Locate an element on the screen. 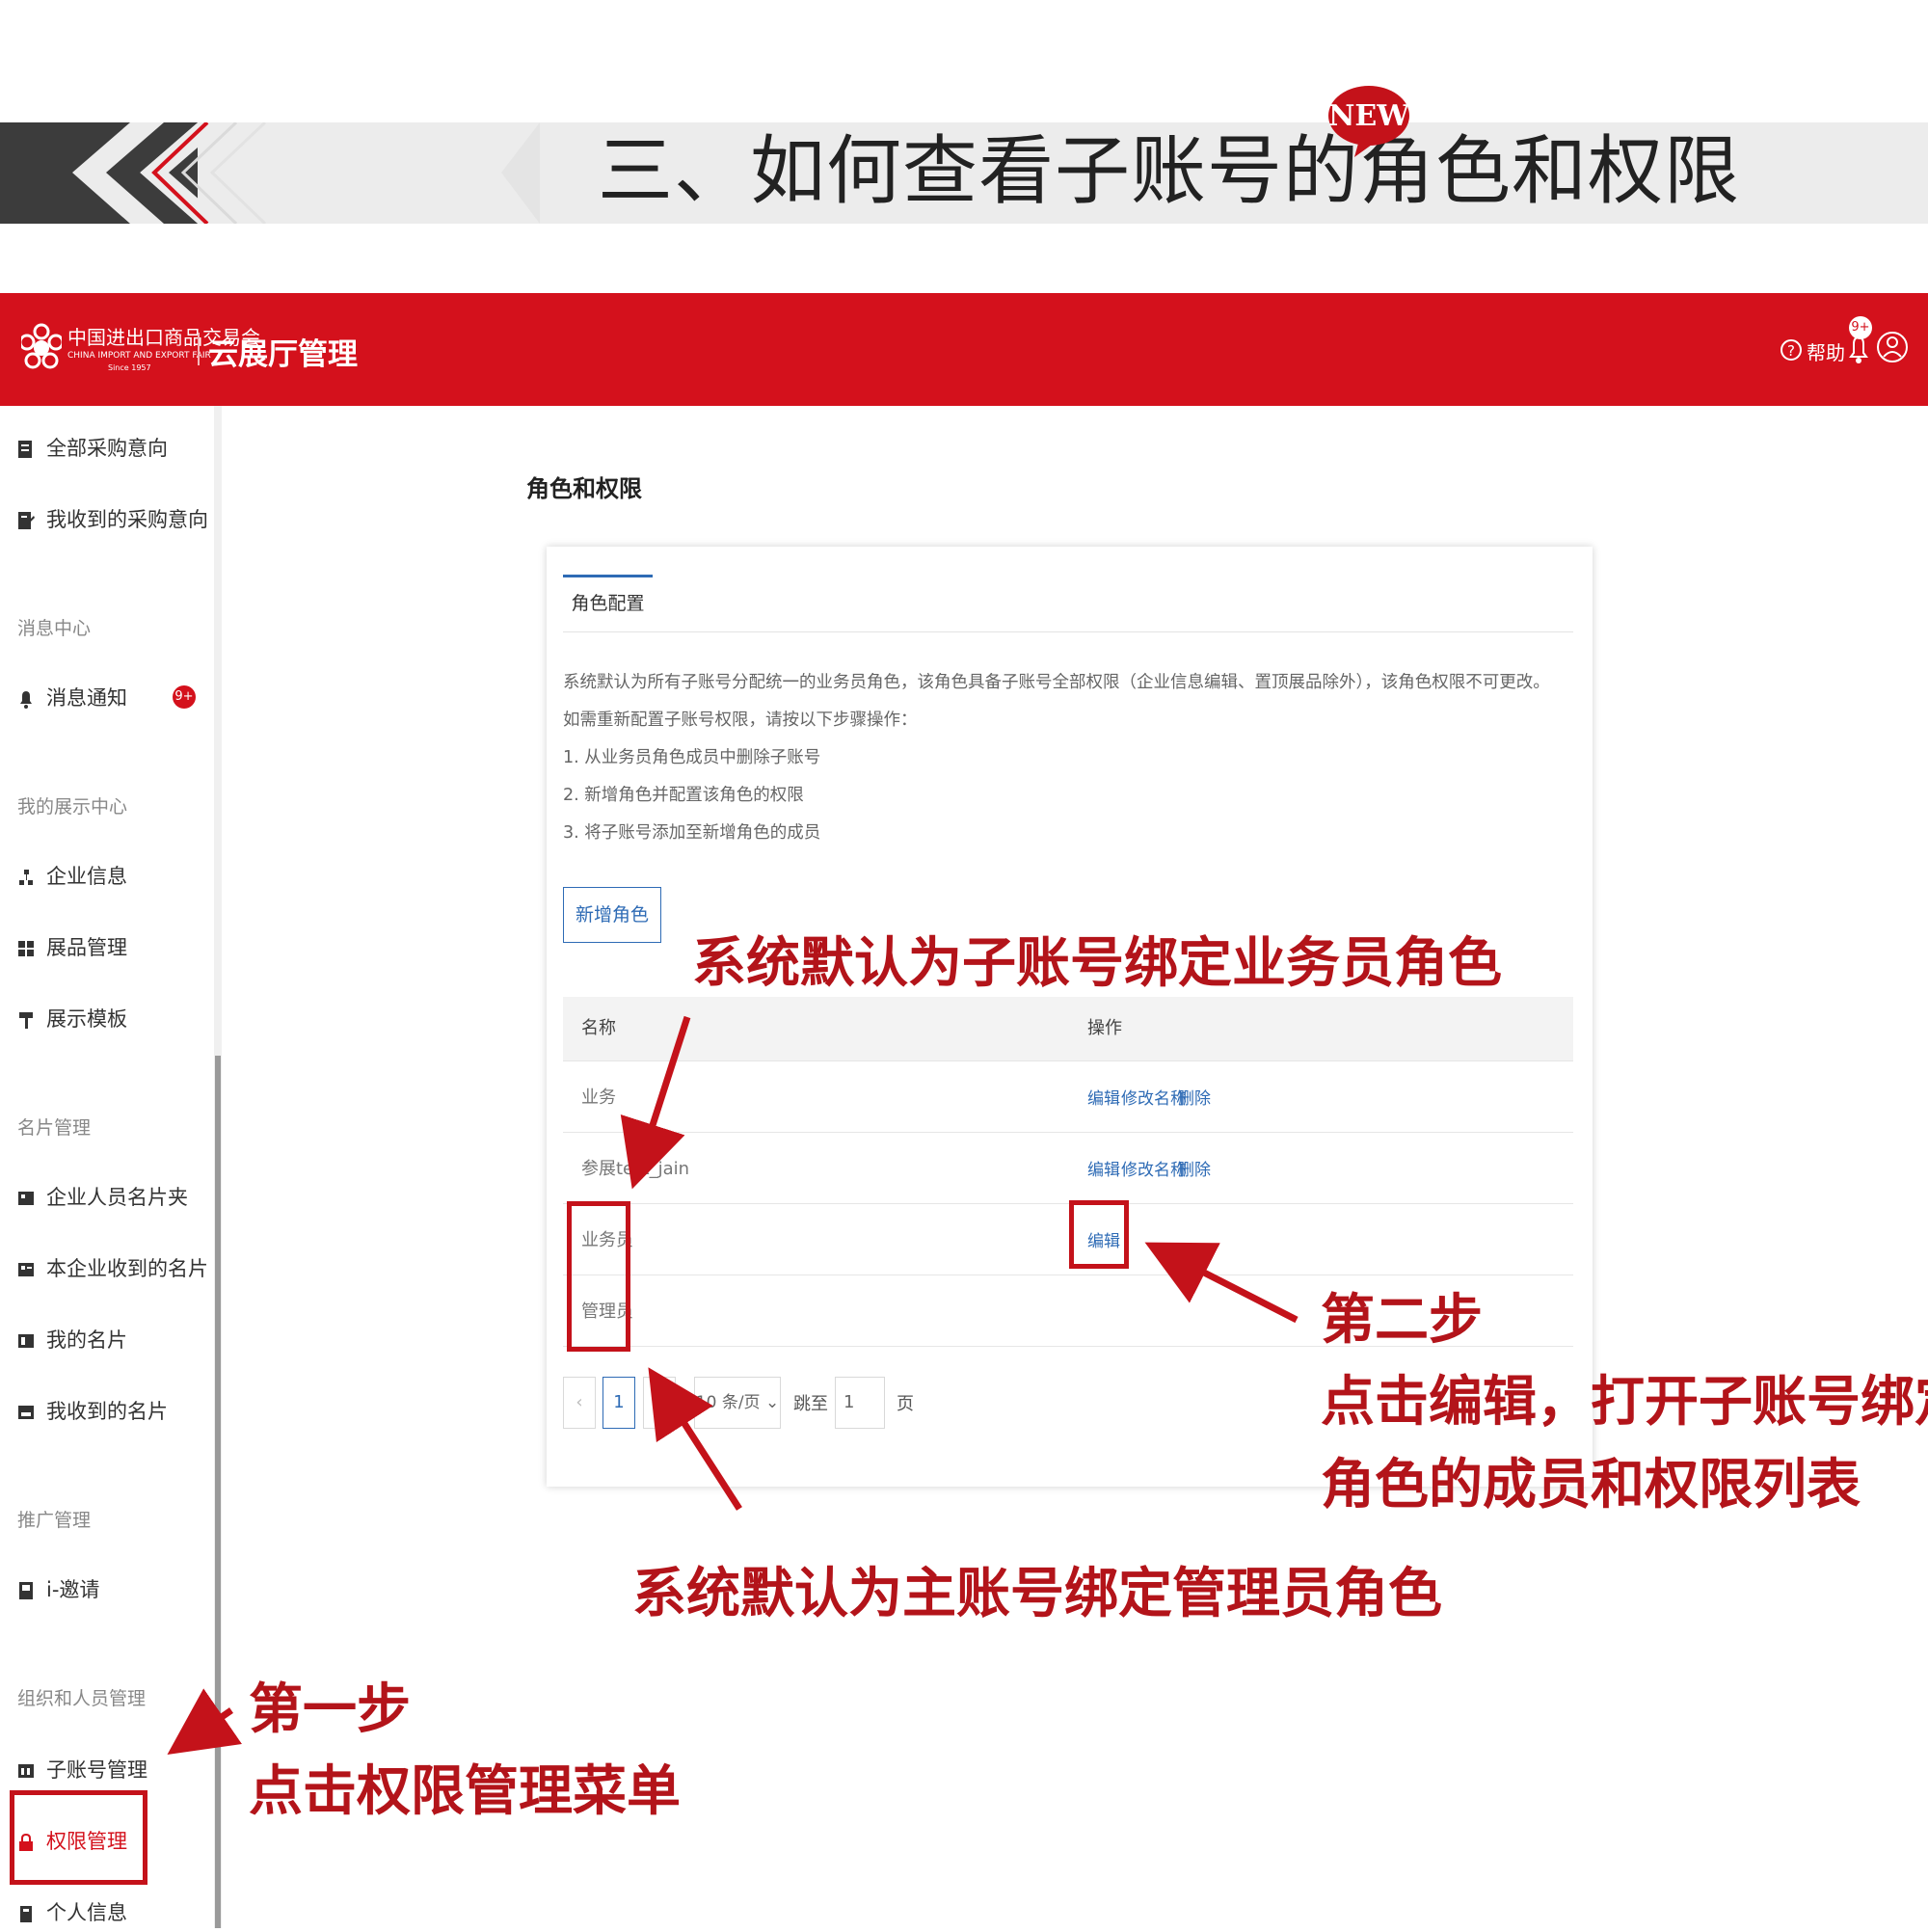 This screenshot has height=1932, width=1928. sidebar-item-personal-info: 个人信息 is located at coordinates (72, 1913).